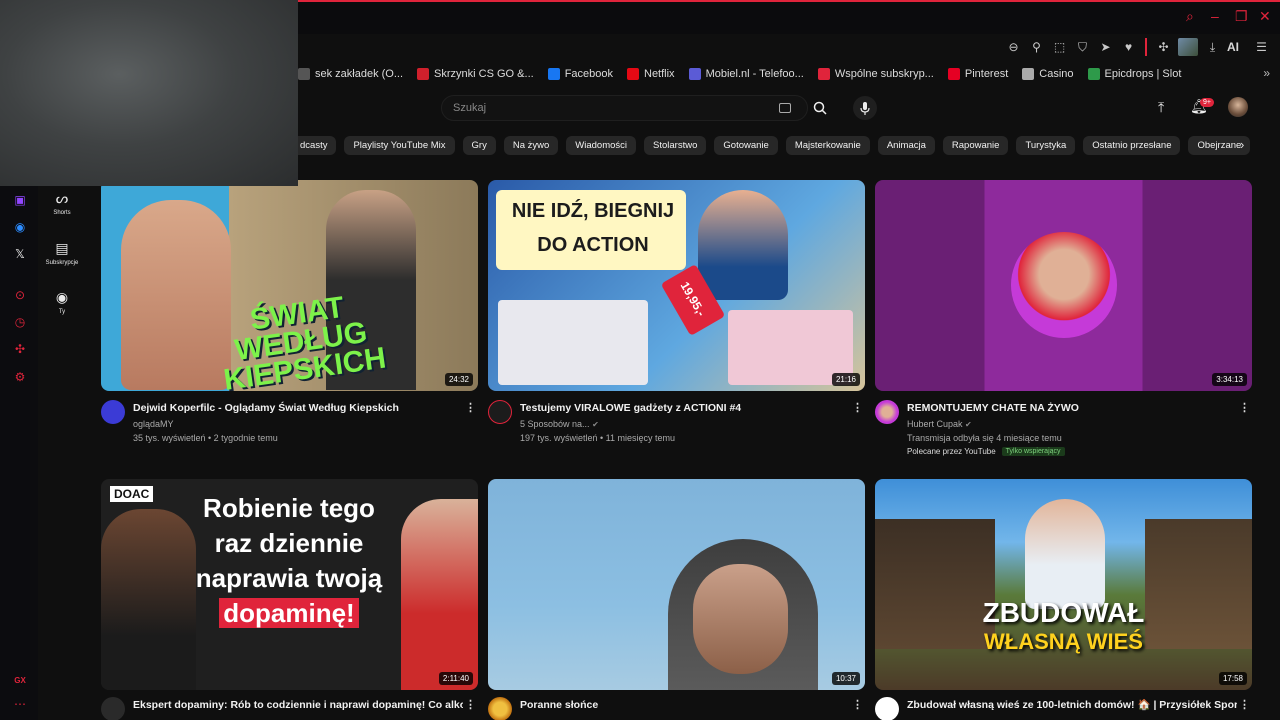 This screenshot has height=720, width=1280. I want to click on bookmark-item: Pinterest, so click(977, 74).